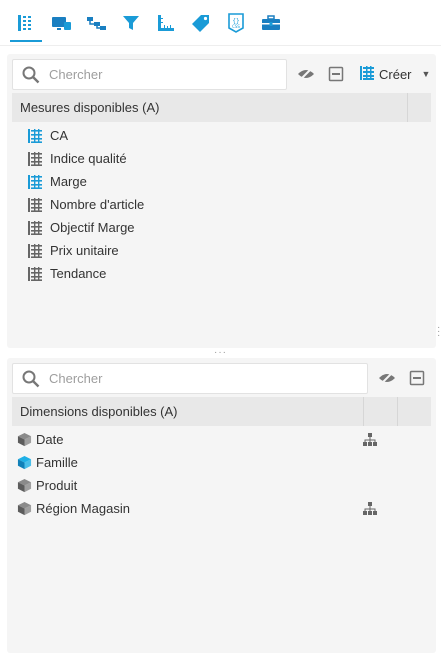 Image resolution: width=441 pixels, height=662 pixels. What do you see at coordinates (92, 227) in the screenshot?
I see `measure-label: Objectif Marge` at bounding box center [92, 227].